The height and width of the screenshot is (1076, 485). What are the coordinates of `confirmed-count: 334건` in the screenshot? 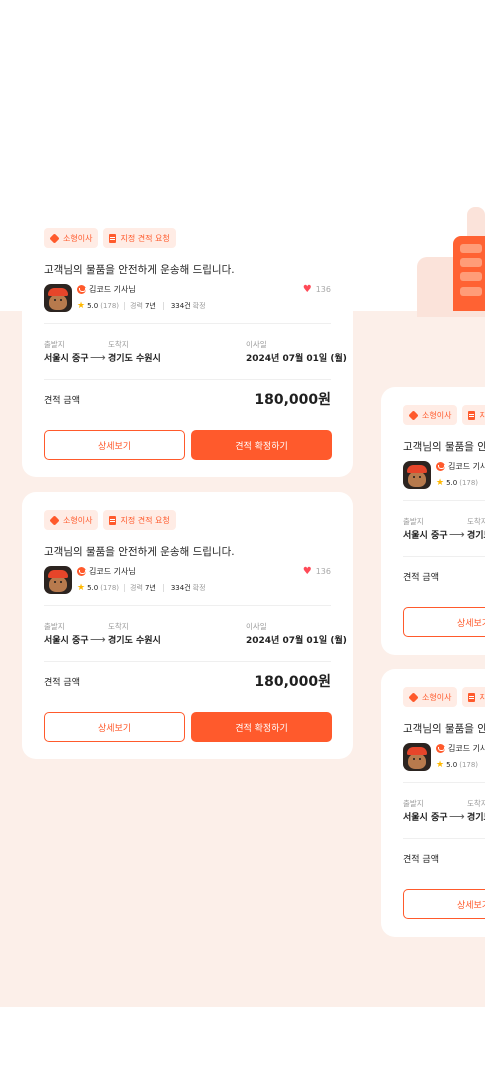 It's located at (180, 588).